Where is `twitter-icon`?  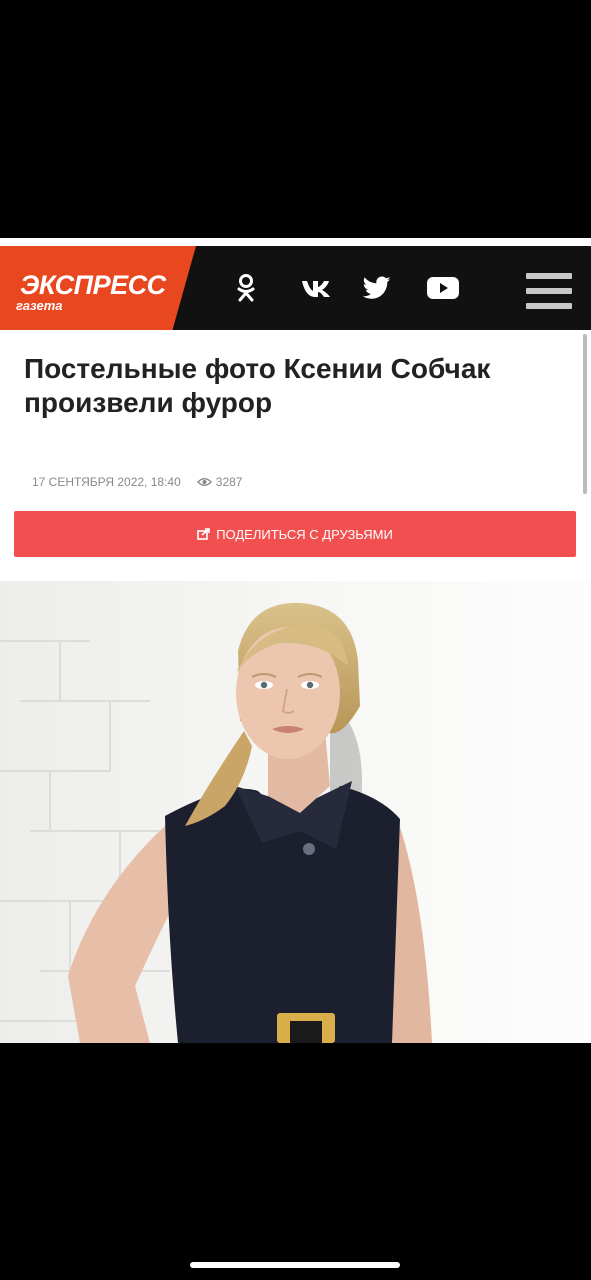
twitter-icon is located at coordinates (377, 288).